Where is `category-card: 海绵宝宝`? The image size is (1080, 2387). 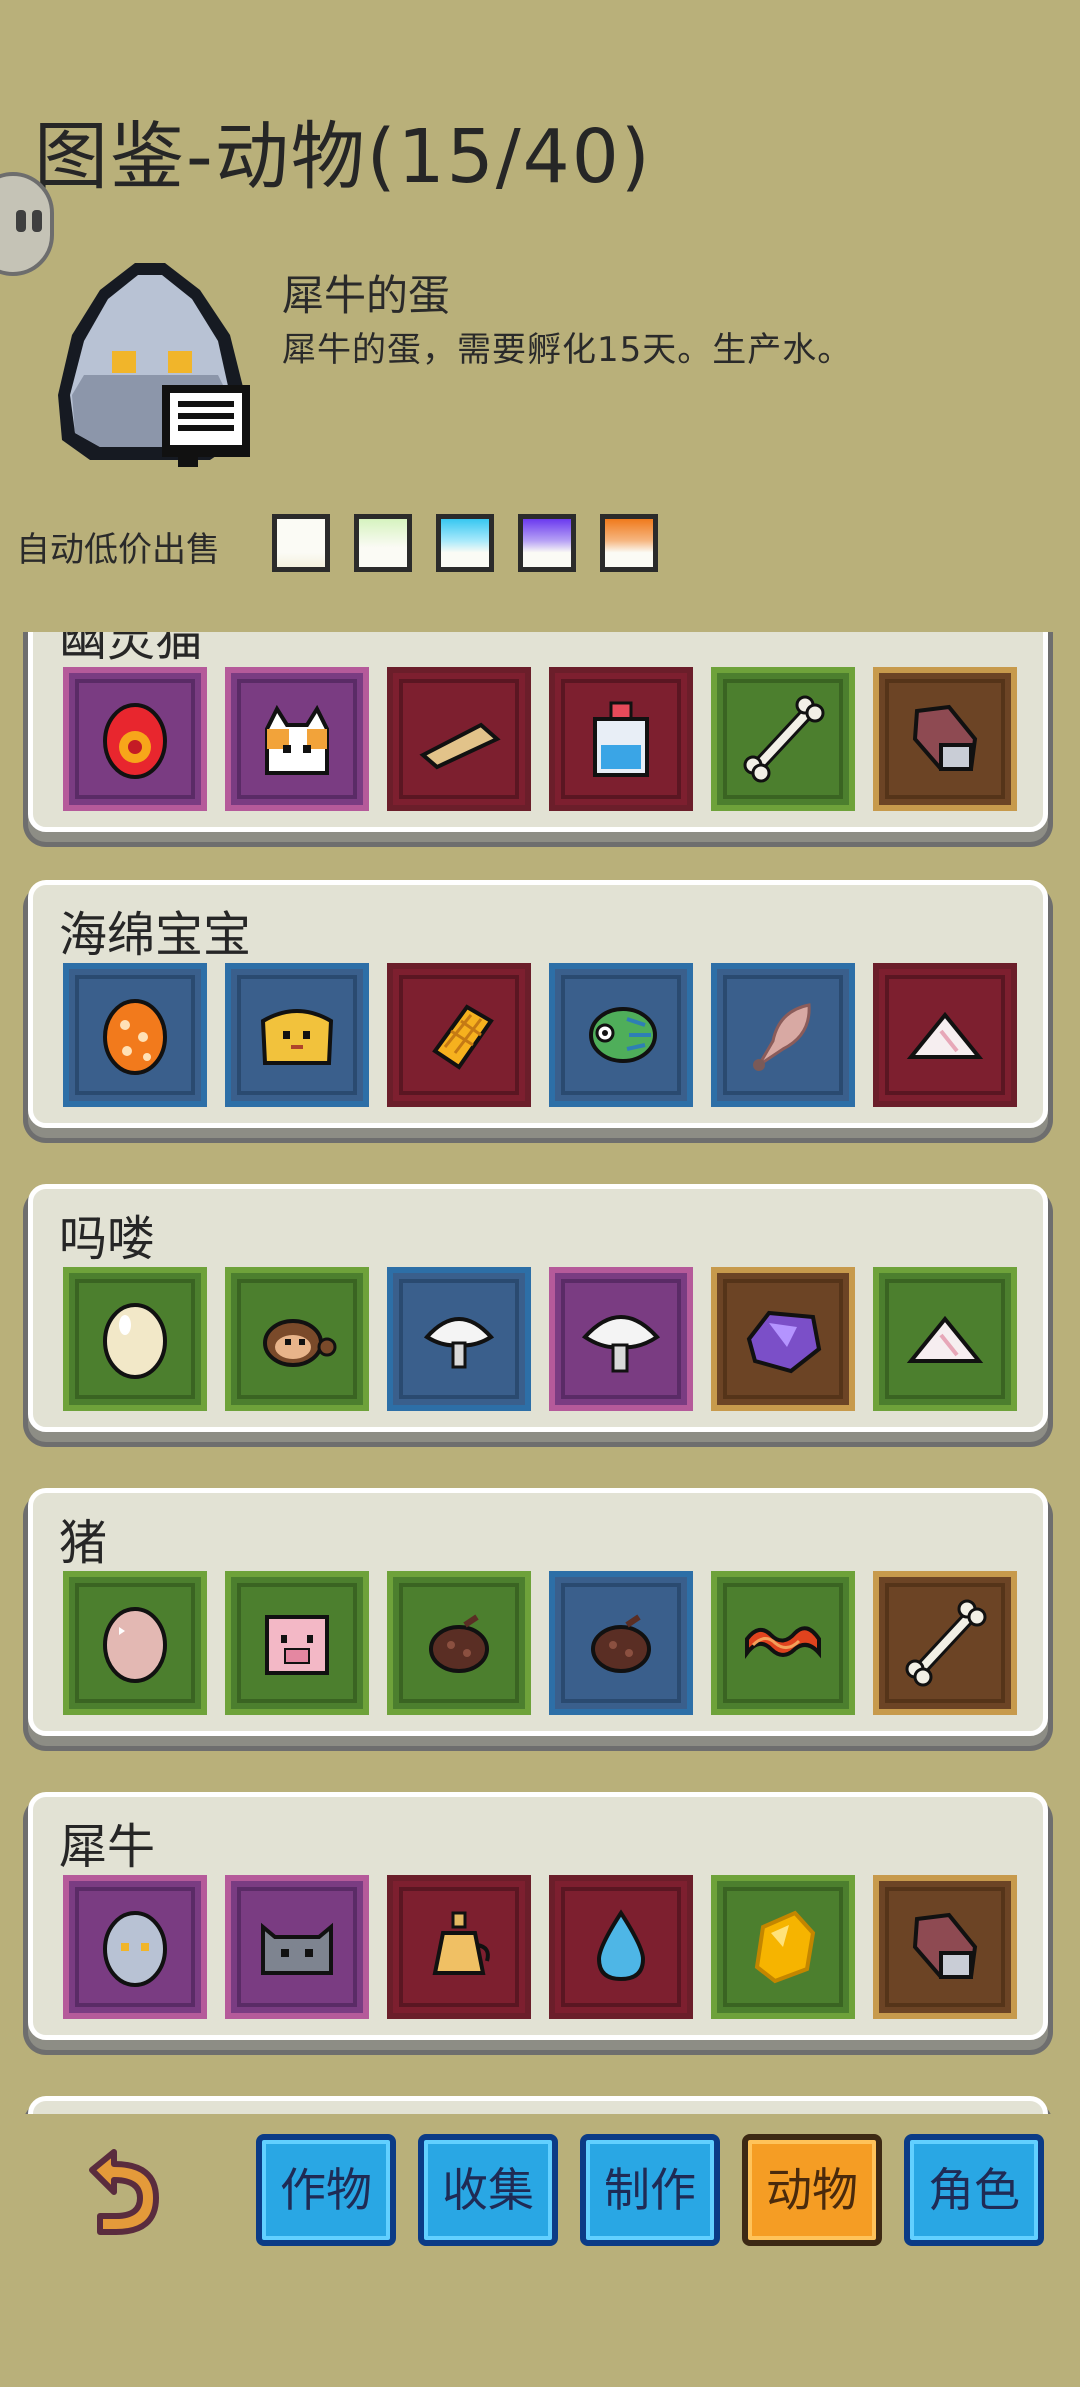
category-card: 海绵宝宝 is located at coordinates (538, 1004).